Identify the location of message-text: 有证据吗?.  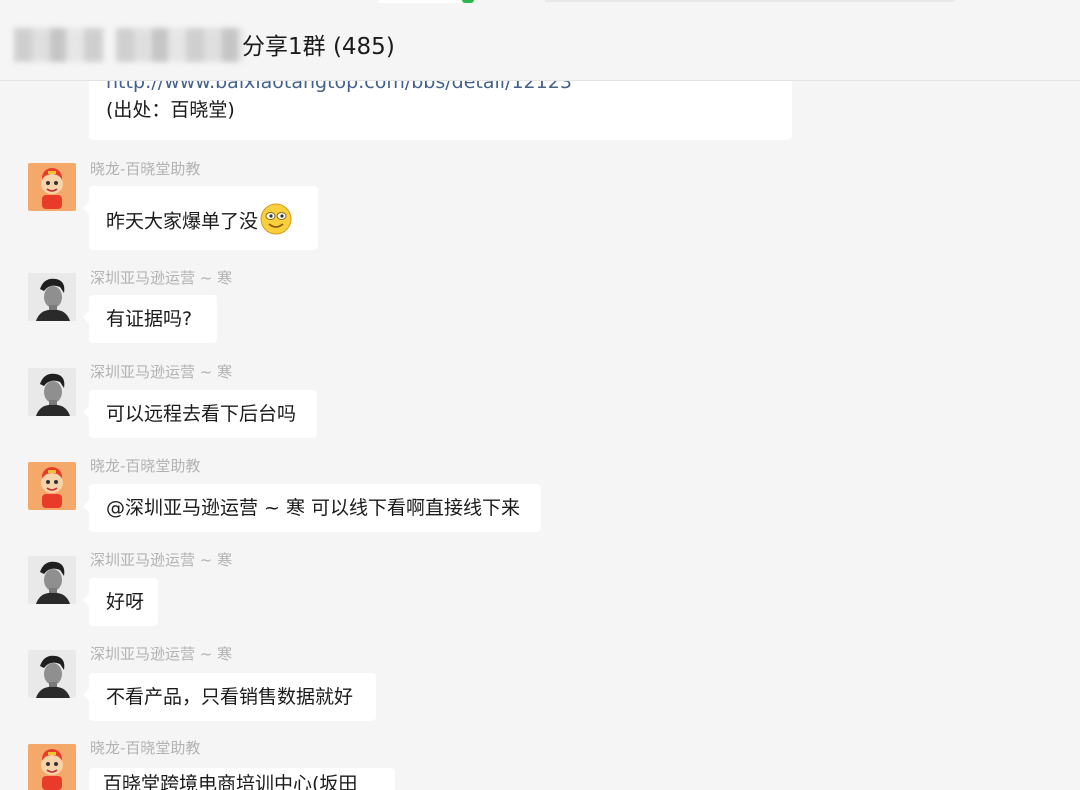
(149, 319).